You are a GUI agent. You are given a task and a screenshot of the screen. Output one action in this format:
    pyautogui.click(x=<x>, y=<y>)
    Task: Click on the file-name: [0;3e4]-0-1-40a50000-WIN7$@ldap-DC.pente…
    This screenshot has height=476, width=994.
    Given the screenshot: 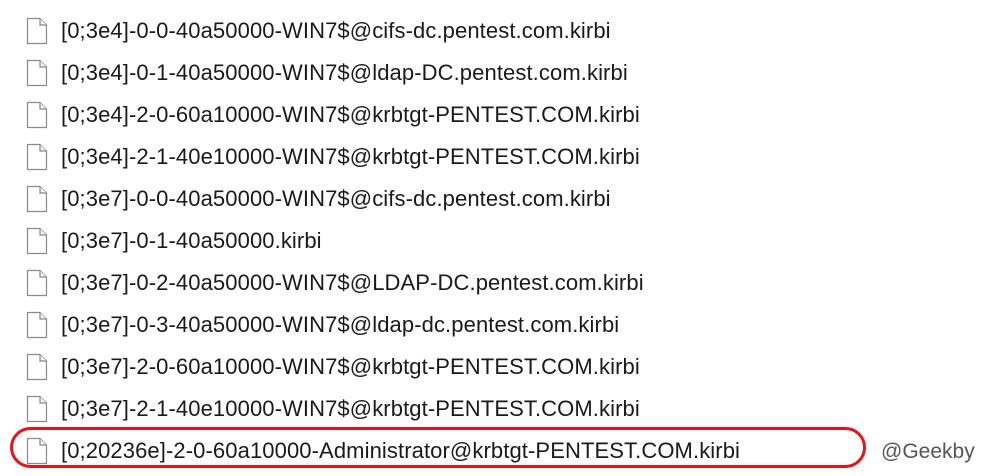 What is the action you would take?
    pyautogui.click(x=344, y=72)
    